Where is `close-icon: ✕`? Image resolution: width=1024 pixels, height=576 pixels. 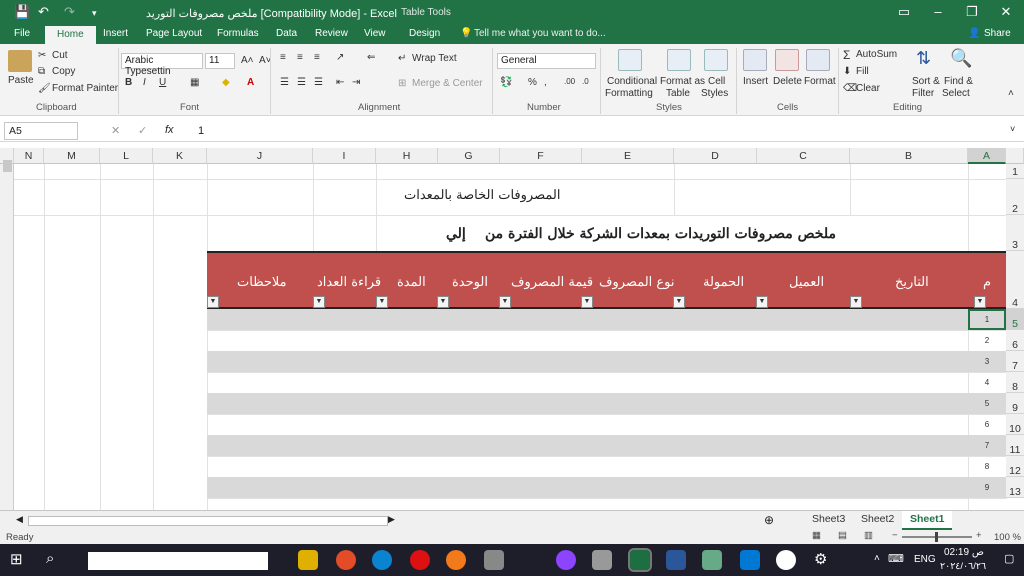
close-icon: ✕ is located at coordinates (1006, 12).